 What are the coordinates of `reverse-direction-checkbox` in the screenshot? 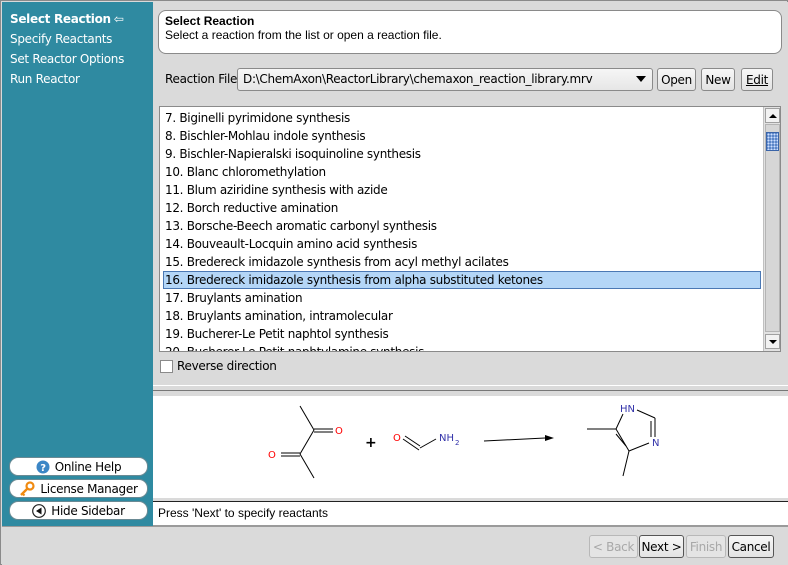 It's located at (166, 366).